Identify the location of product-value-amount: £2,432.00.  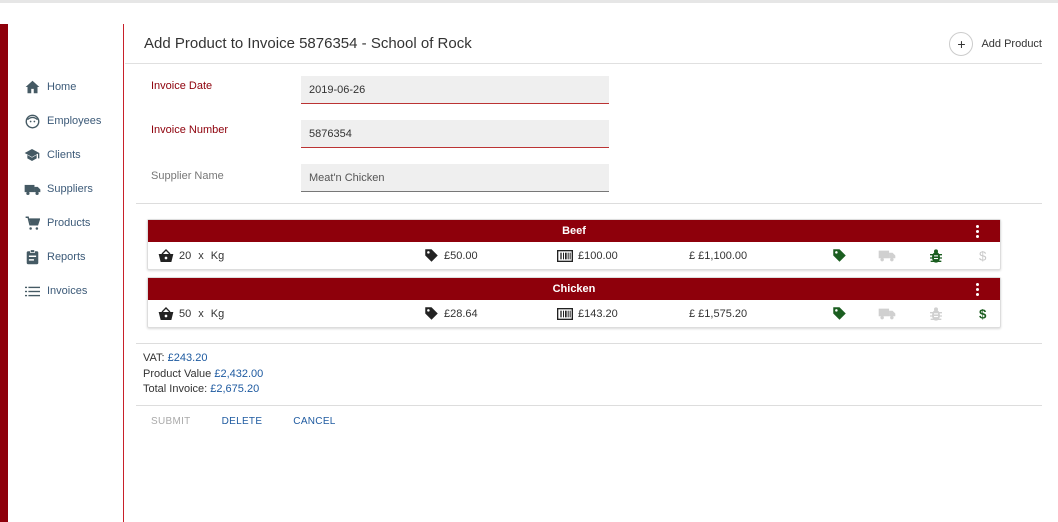
(239, 373).